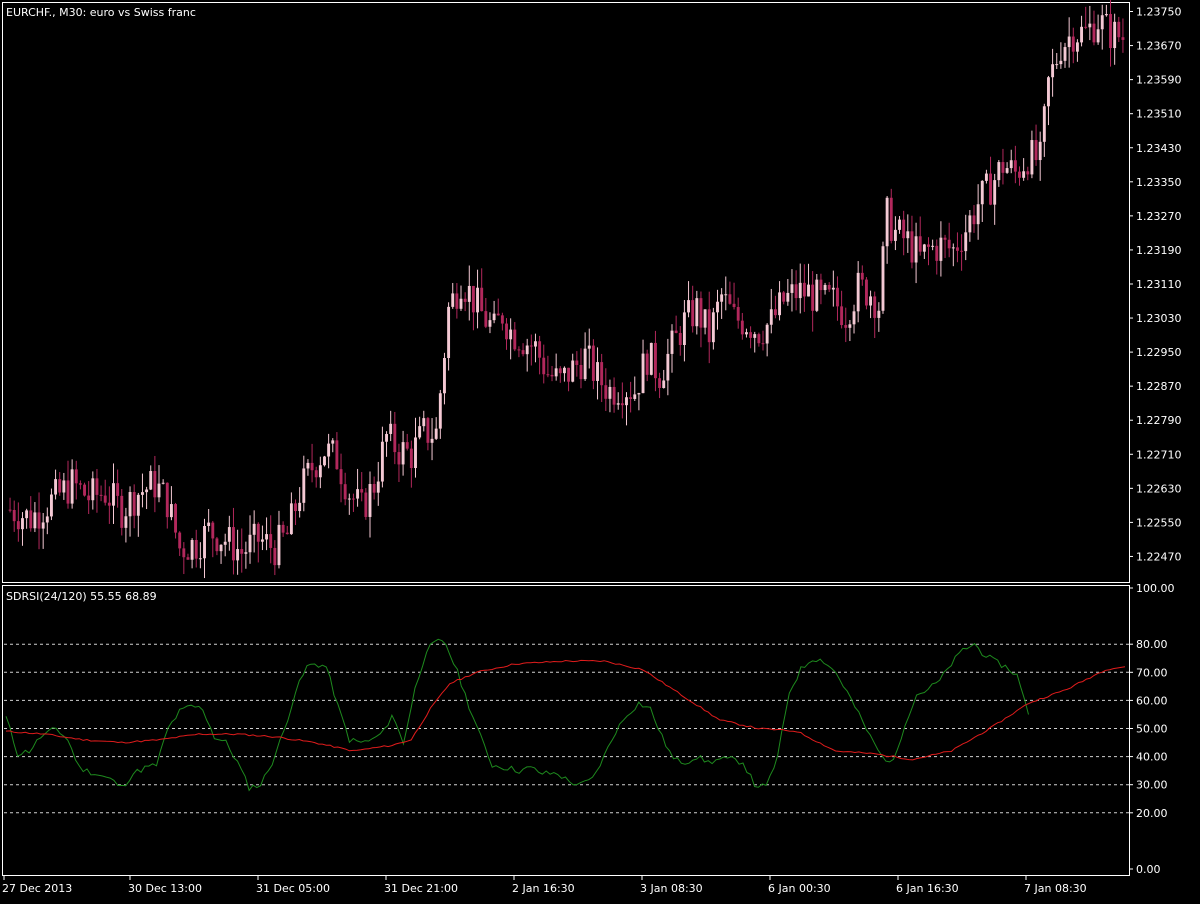  What do you see at coordinates (1159, 352) in the screenshot?
I see `price-tick-label: 1.22950` at bounding box center [1159, 352].